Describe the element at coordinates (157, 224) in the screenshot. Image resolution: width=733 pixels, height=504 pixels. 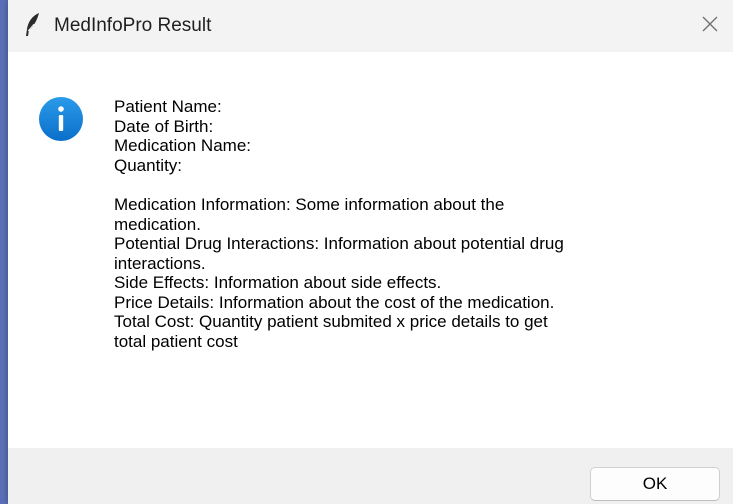
I see `medication-information-line-cont: medication.` at that location.